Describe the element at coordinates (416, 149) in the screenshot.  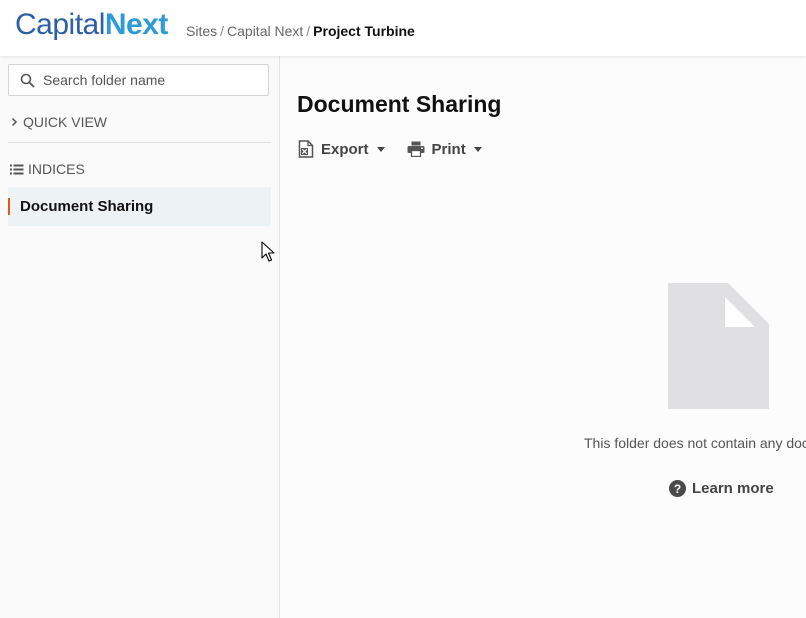
I see `printer-icon` at that location.